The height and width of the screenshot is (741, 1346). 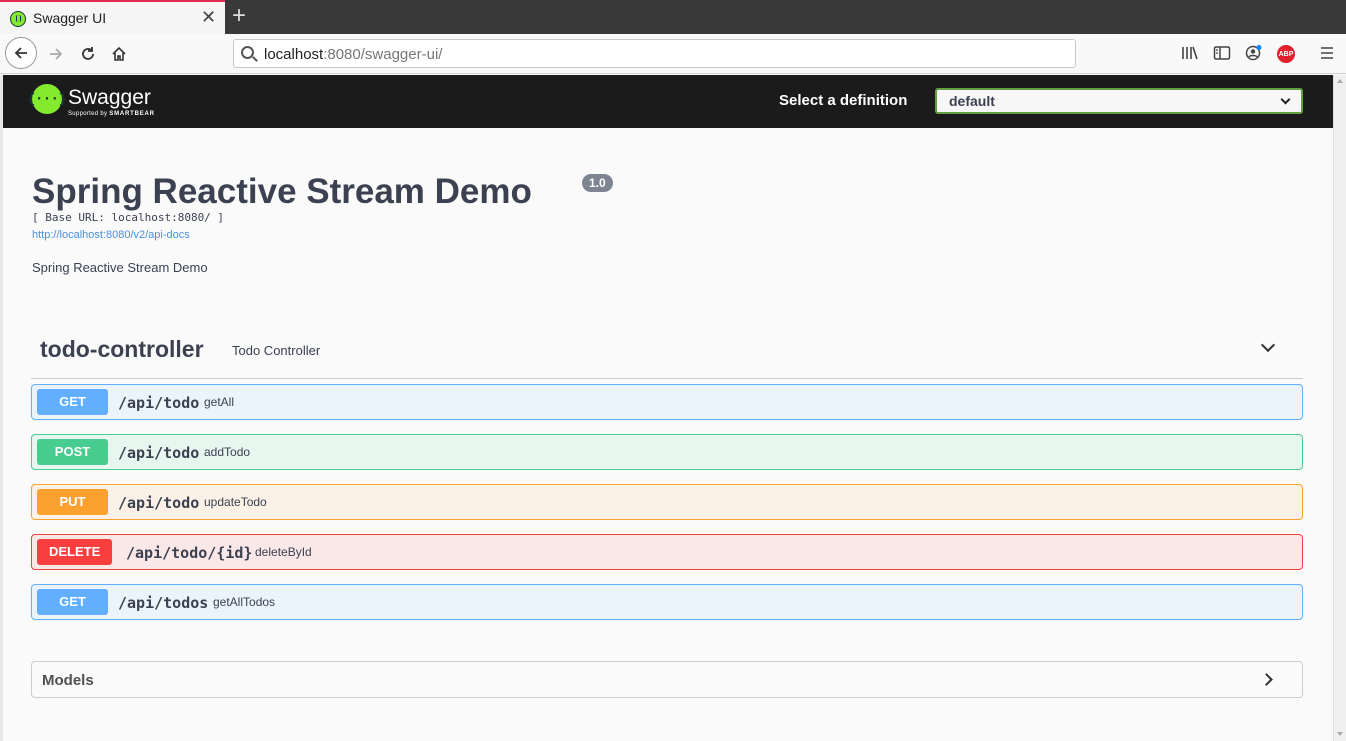 What do you see at coordinates (667, 679) in the screenshot?
I see `models-section: Models` at bounding box center [667, 679].